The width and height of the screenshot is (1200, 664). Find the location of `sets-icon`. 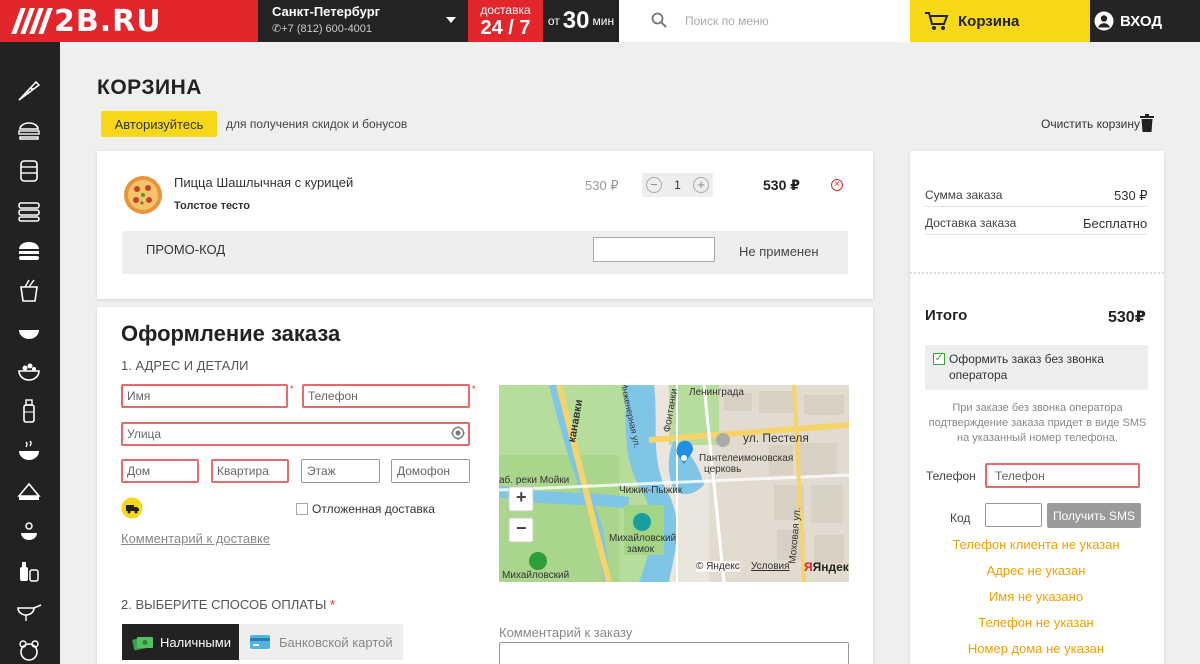

sets-icon is located at coordinates (29, 211).